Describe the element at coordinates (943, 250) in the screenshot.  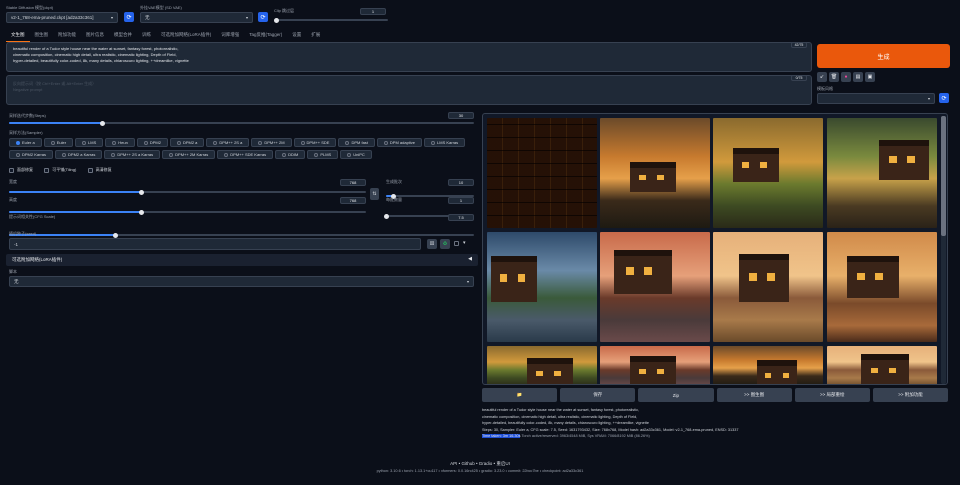
I see `gallery-scrollbar` at that location.